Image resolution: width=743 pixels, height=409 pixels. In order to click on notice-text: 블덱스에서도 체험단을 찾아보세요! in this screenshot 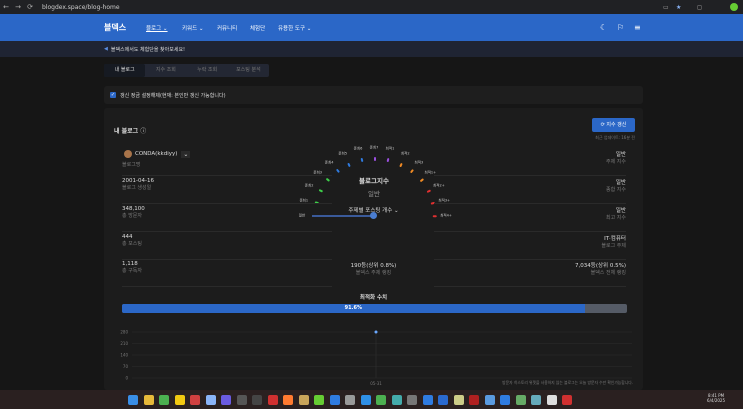, I will do `click(148, 49)`.